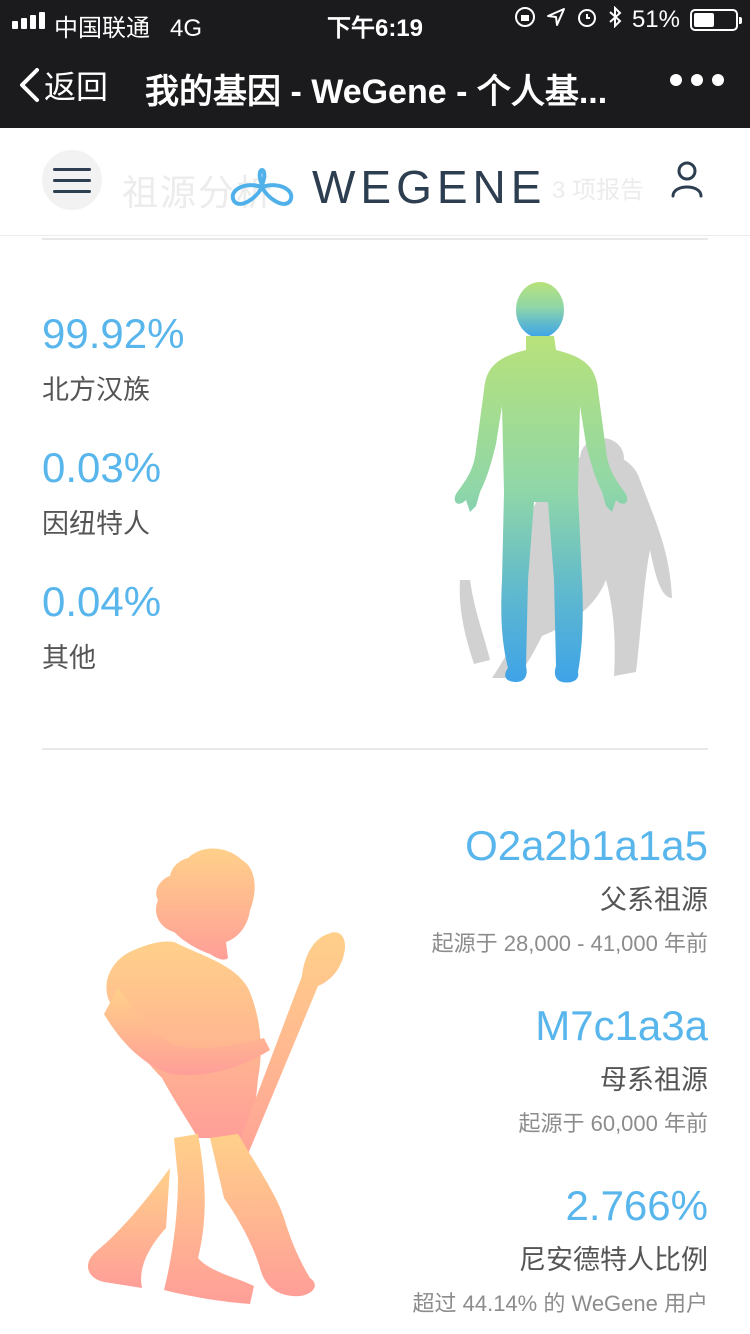  What do you see at coordinates (375, 239) in the screenshot?
I see `section-divider-top` at bounding box center [375, 239].